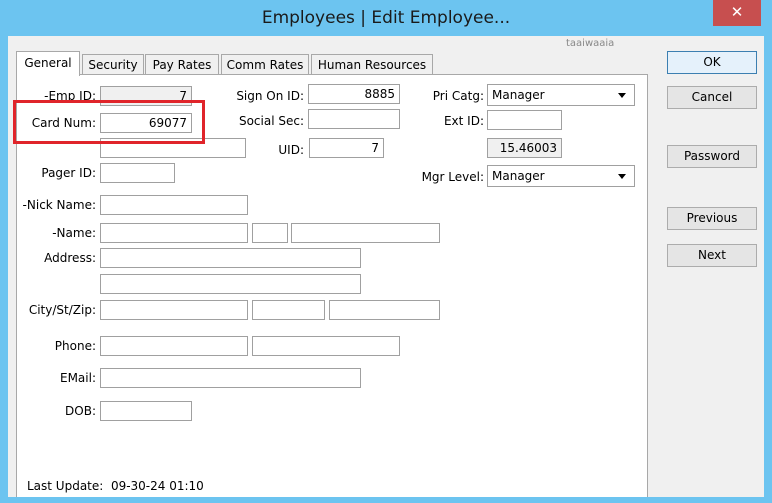 The height and width of the screenshot is (503, 772). What do you see at coordinates (59, 205) in the screenshot?
I see `nick-name-label: -Nick Name:` at bounding box center [59, 205].